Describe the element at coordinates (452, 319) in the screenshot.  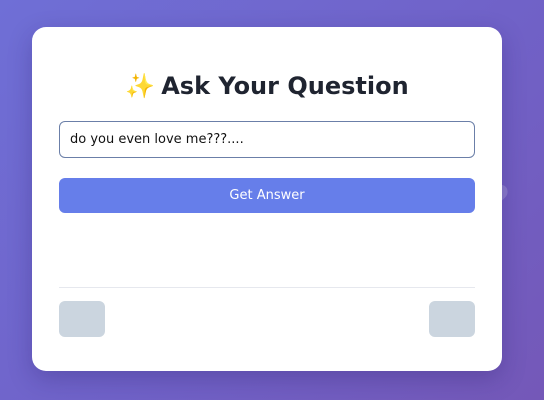
I see `next-button` at that location.